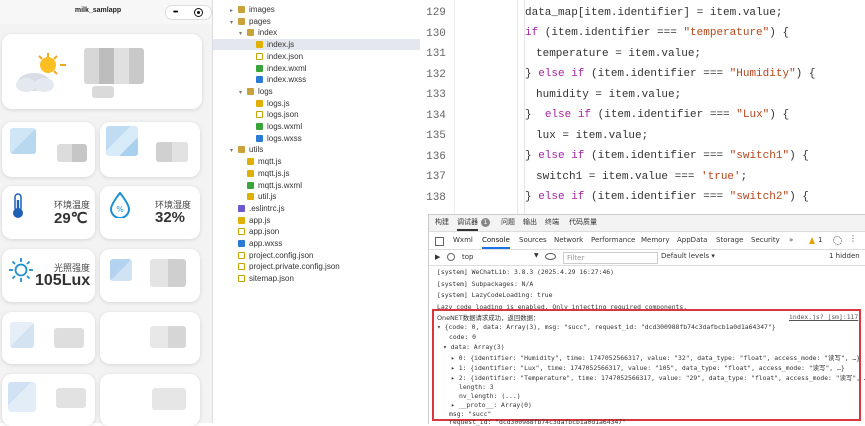 The width and height of the screenshot is (865, 426). Describe the element at coordinates (488, 318) in the screenshot. I see `log-header: OneNET数据请求成功，返回数据：` at that location.